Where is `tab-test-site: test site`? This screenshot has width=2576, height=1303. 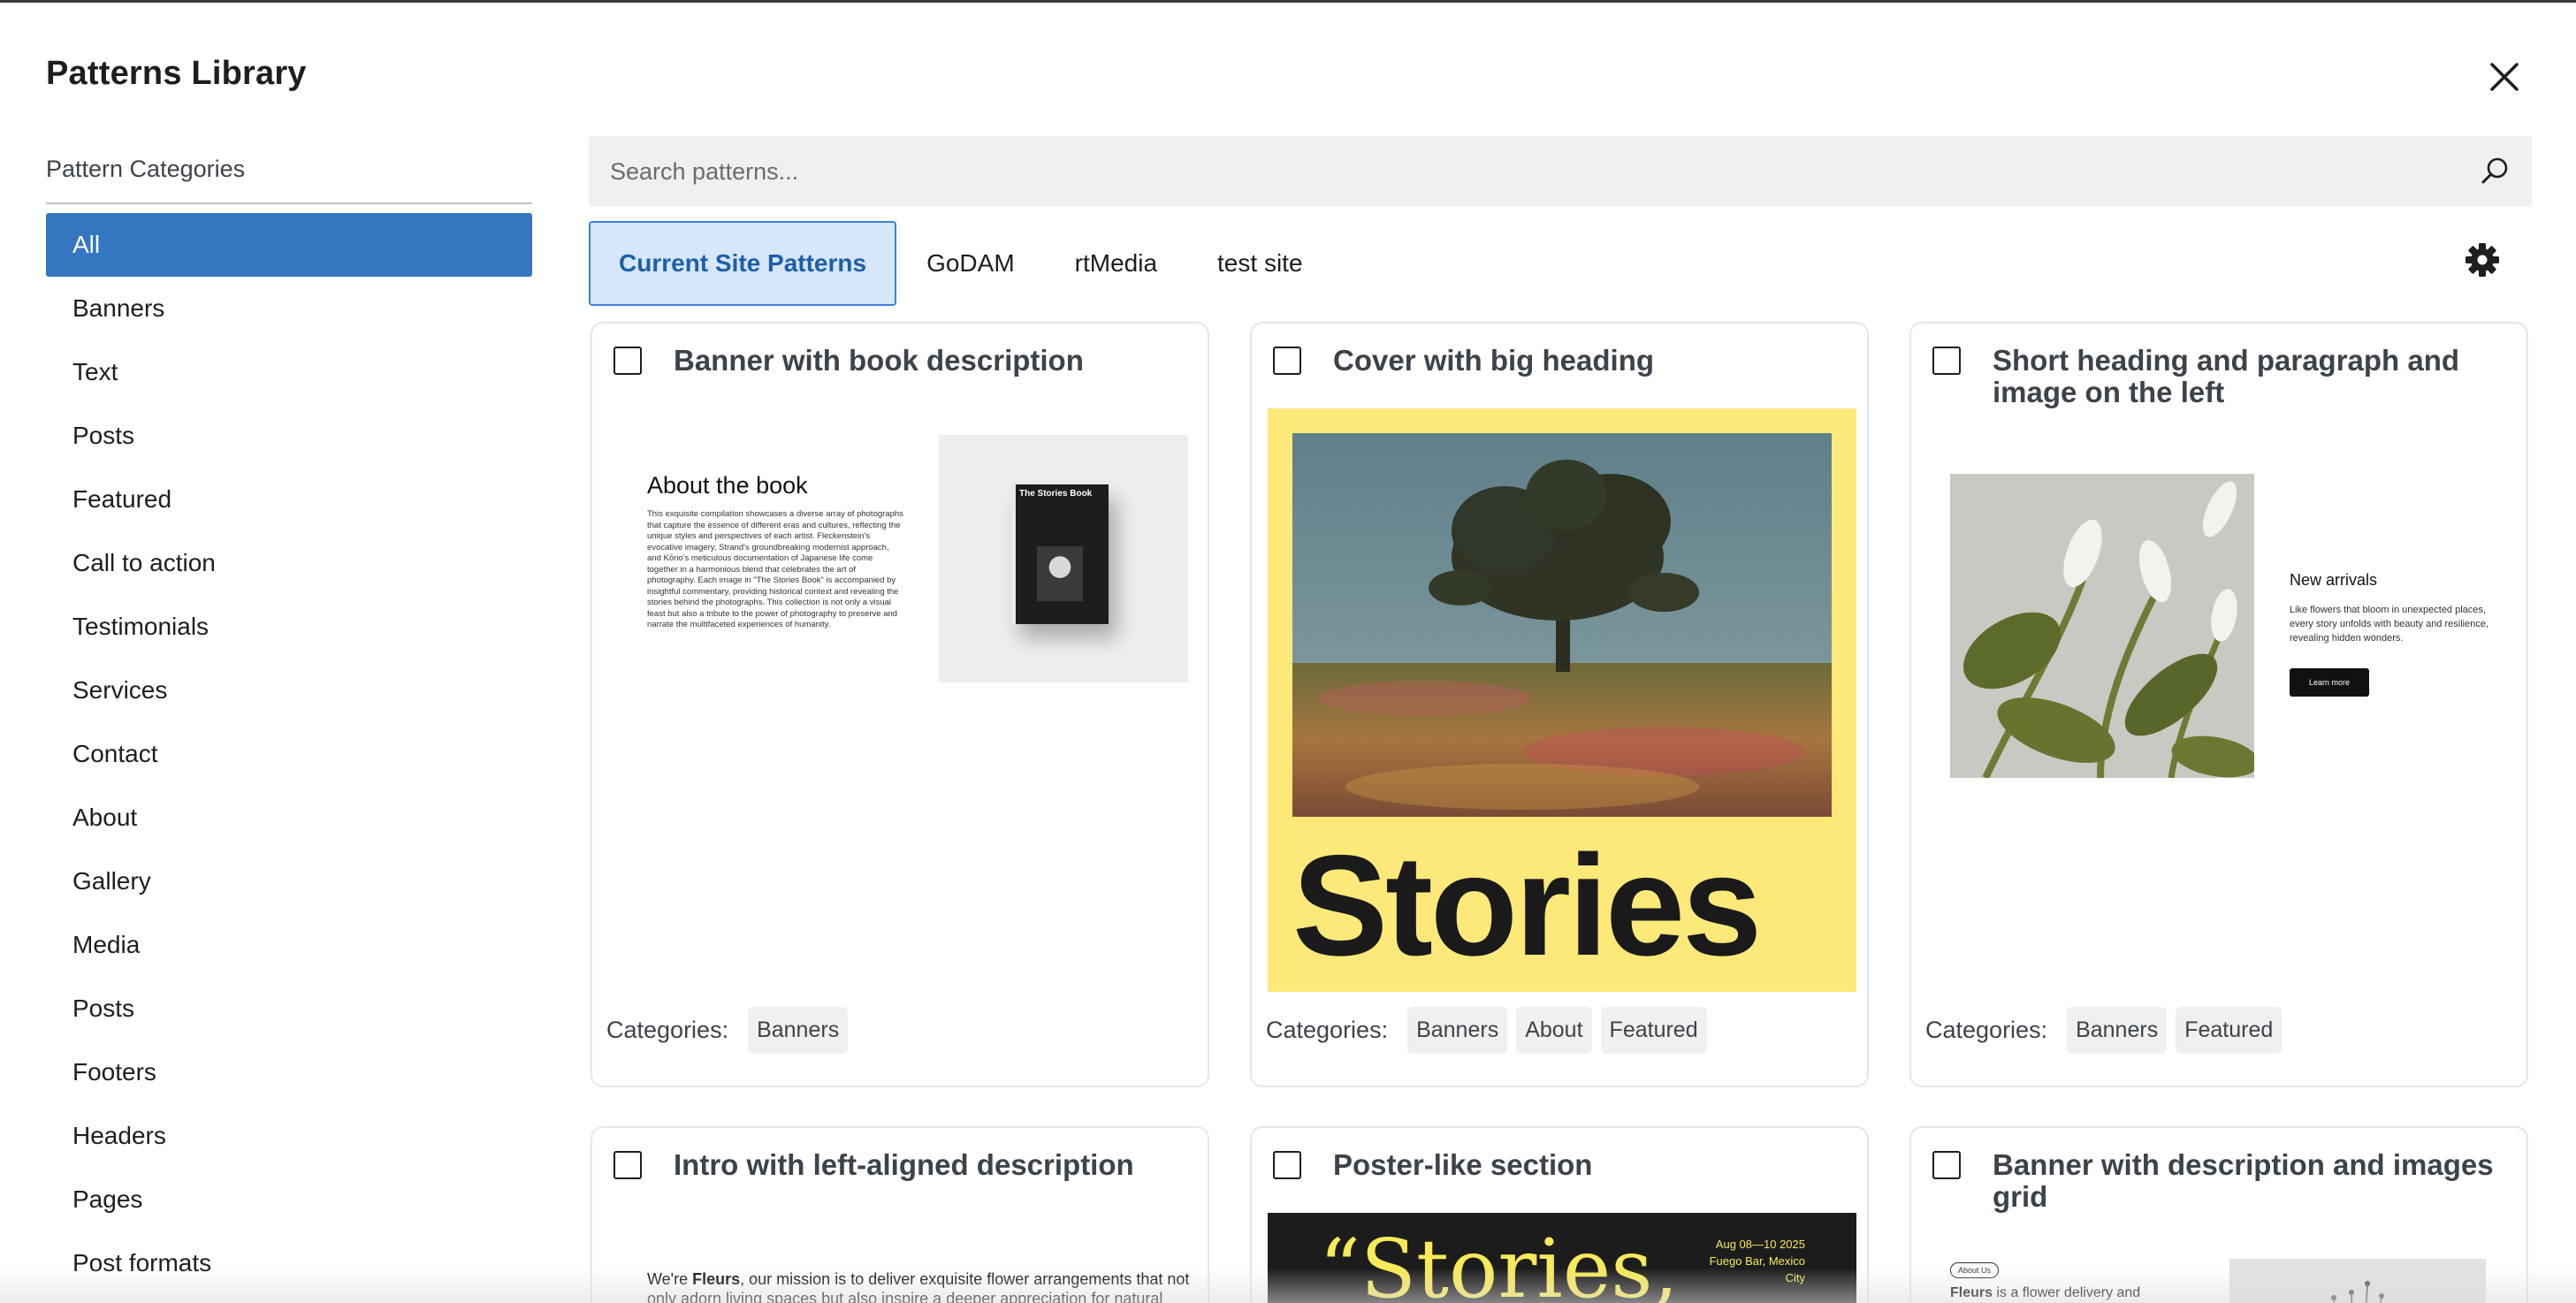
tab-test-site: test site is located at coordinates (1259, 263).